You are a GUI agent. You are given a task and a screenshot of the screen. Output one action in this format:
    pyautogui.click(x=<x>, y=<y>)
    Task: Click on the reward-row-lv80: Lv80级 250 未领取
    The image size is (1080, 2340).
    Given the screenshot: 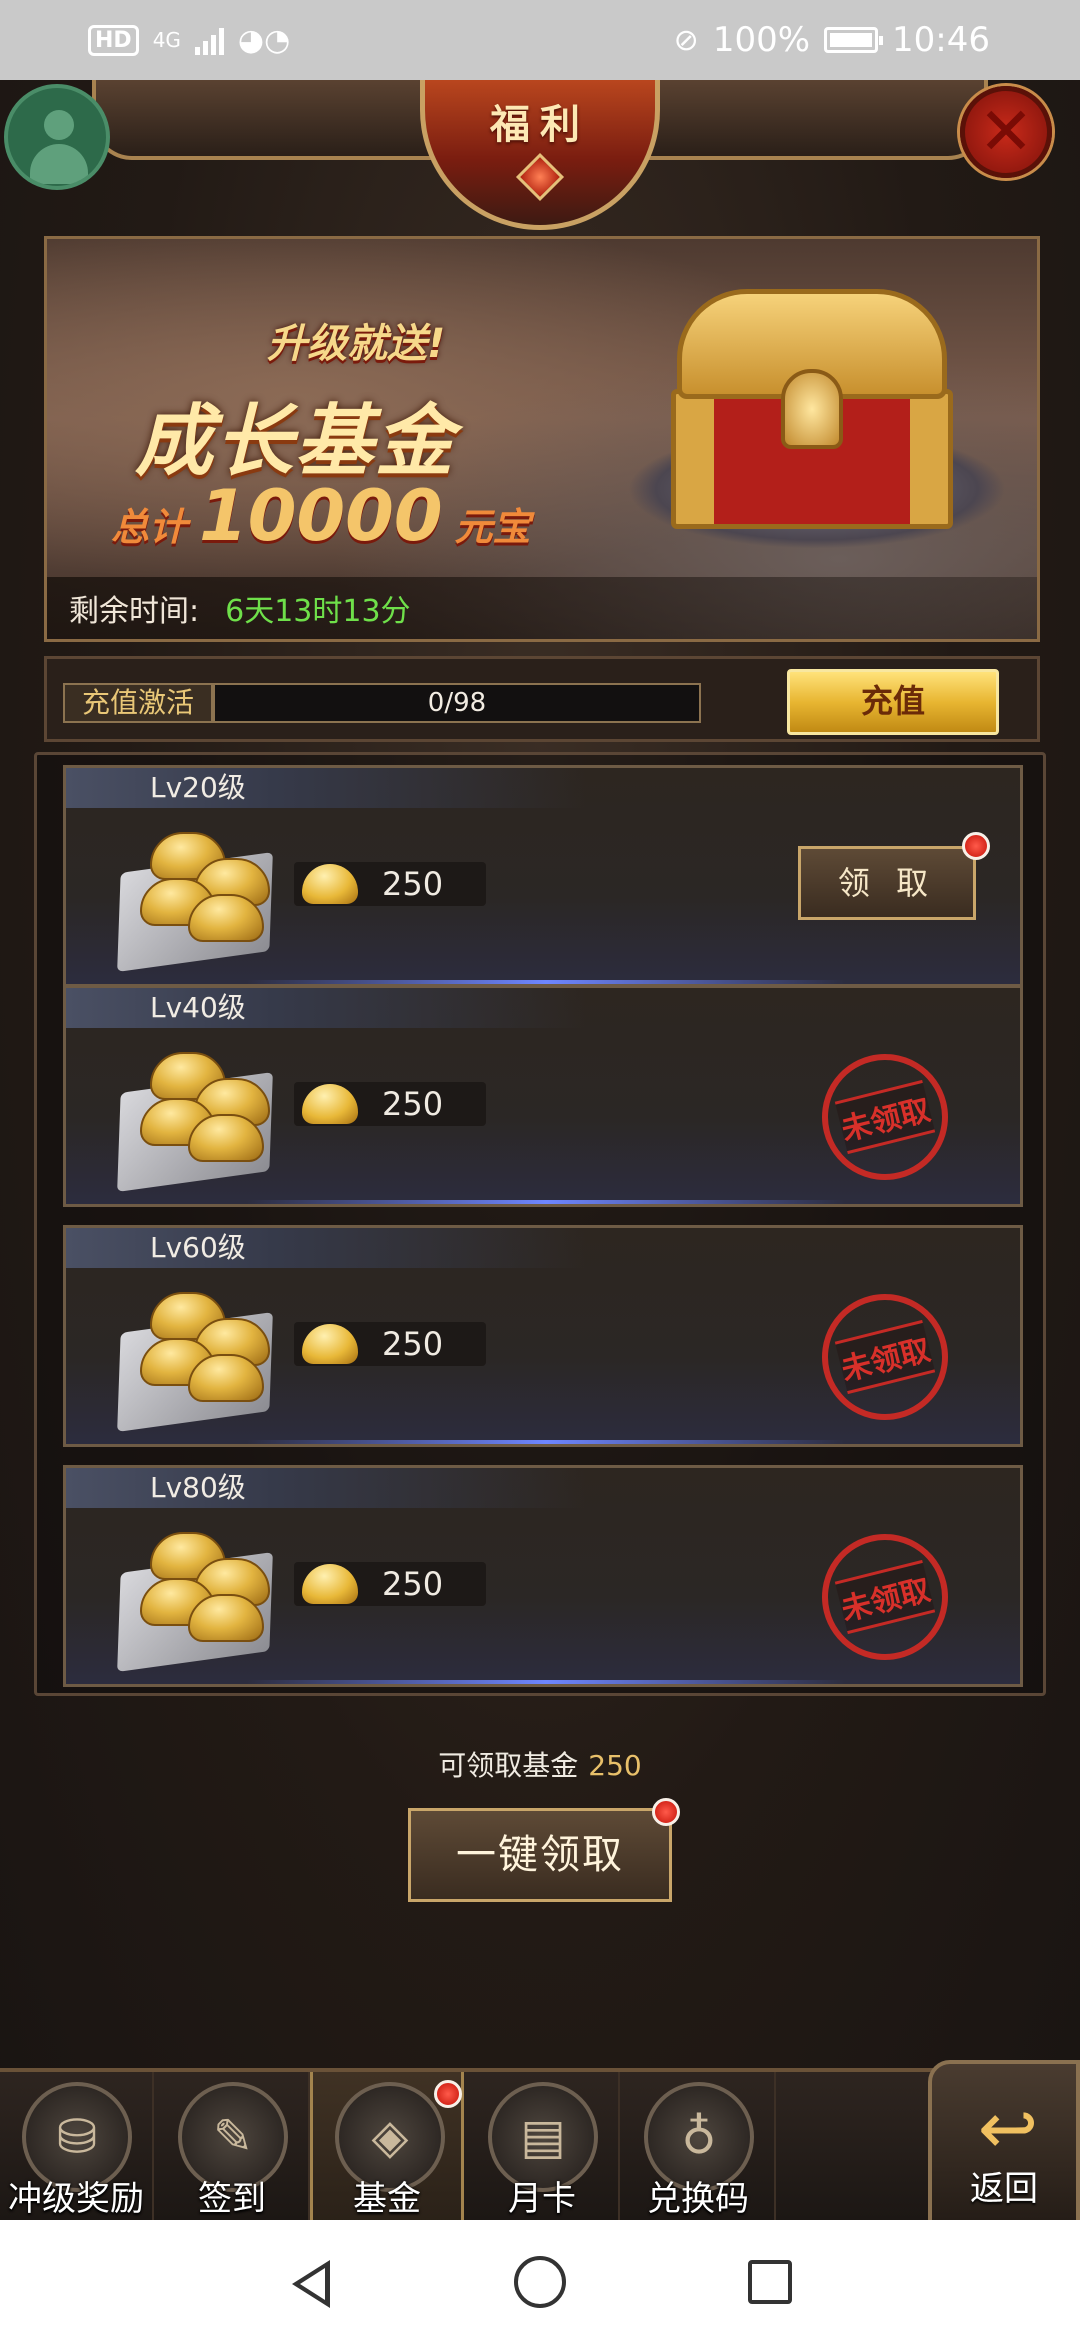 What is the action you would take?
    pyautogui.click(x=543, y=1576)
    